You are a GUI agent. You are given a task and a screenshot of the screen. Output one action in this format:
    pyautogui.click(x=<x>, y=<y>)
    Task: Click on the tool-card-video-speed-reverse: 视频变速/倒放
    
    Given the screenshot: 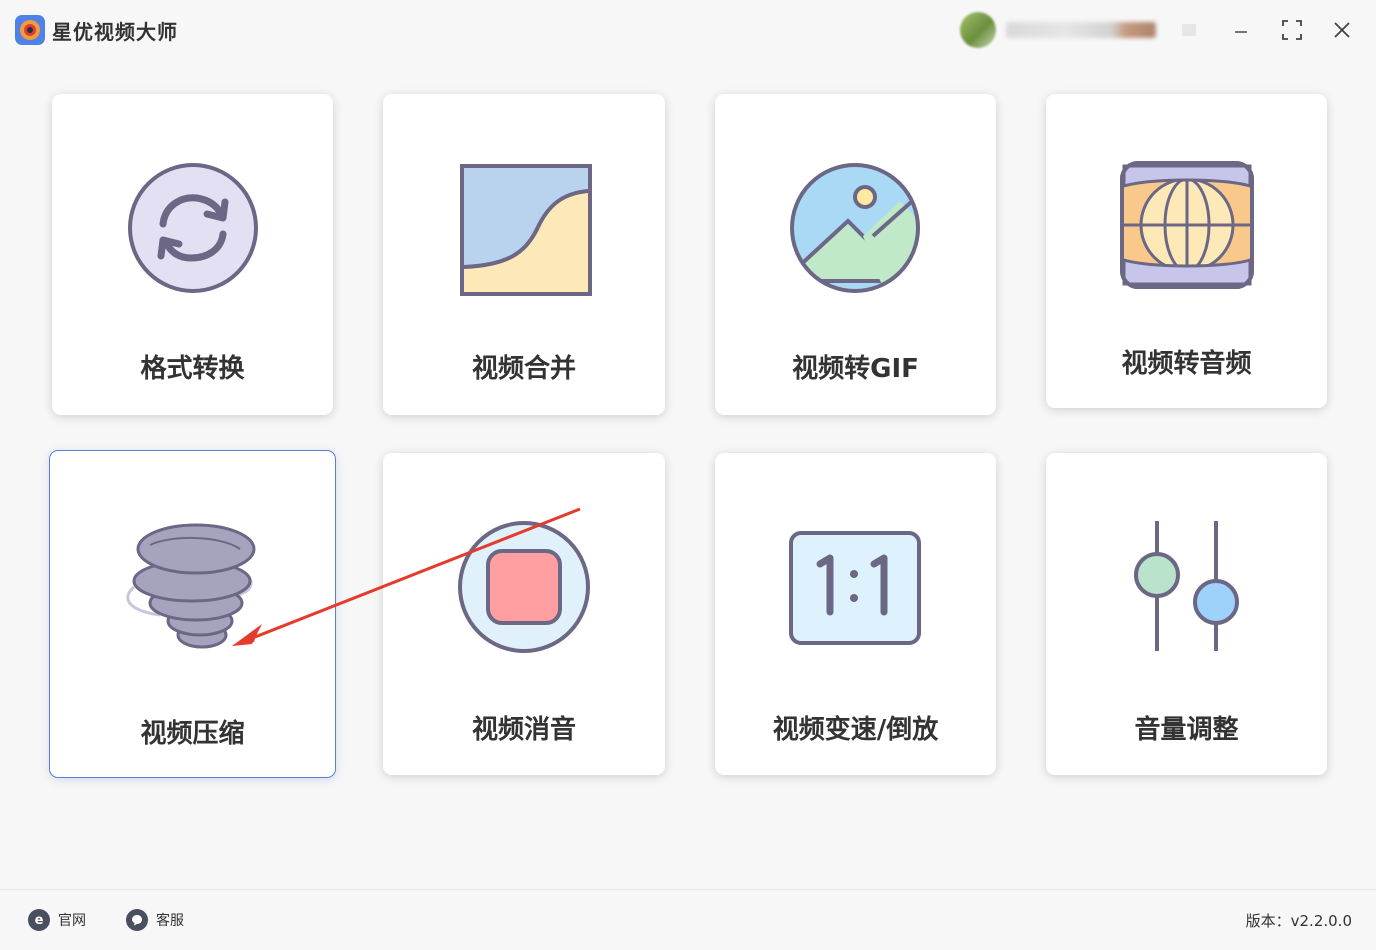 What is the action you would take?
    pyautogui.click(x=855, y=614)
    